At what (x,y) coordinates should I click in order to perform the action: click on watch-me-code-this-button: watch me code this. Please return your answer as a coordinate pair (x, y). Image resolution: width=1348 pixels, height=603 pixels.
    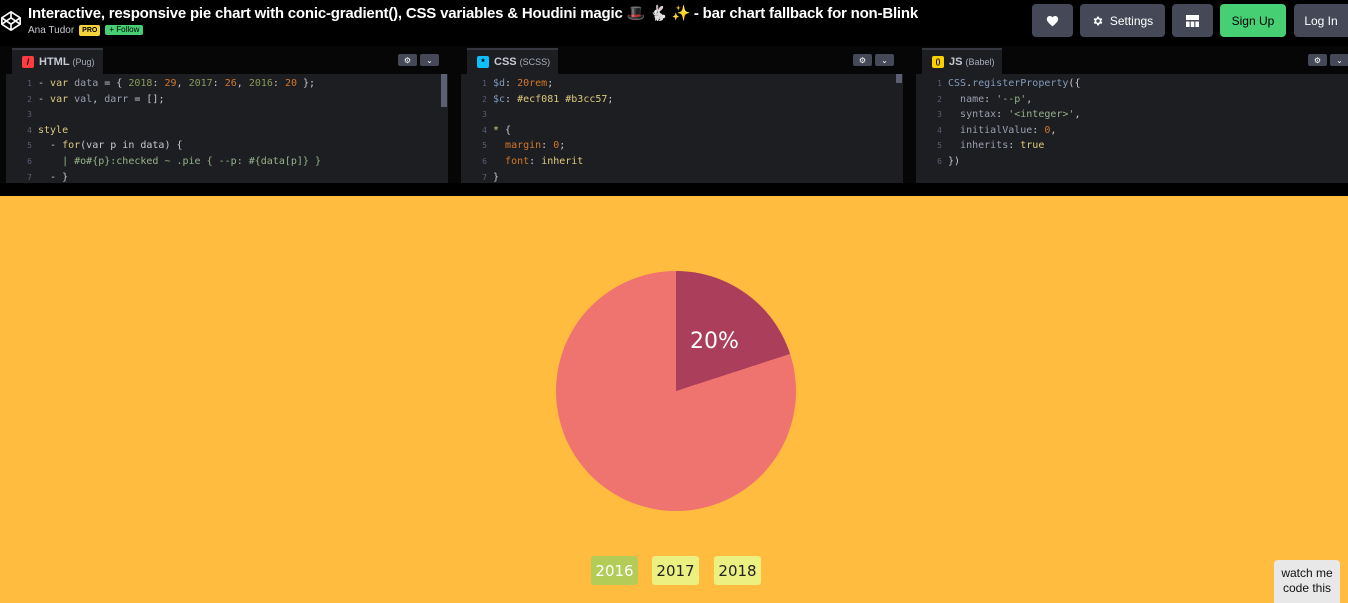
    Looking at the image, I should click on (1307, 581).